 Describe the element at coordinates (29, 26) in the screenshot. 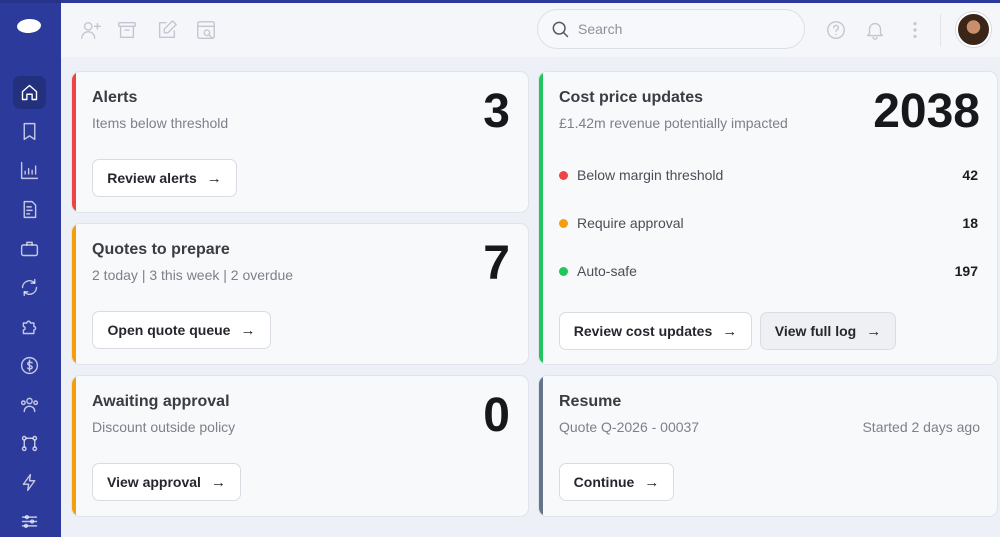

I see `logo` at that location.